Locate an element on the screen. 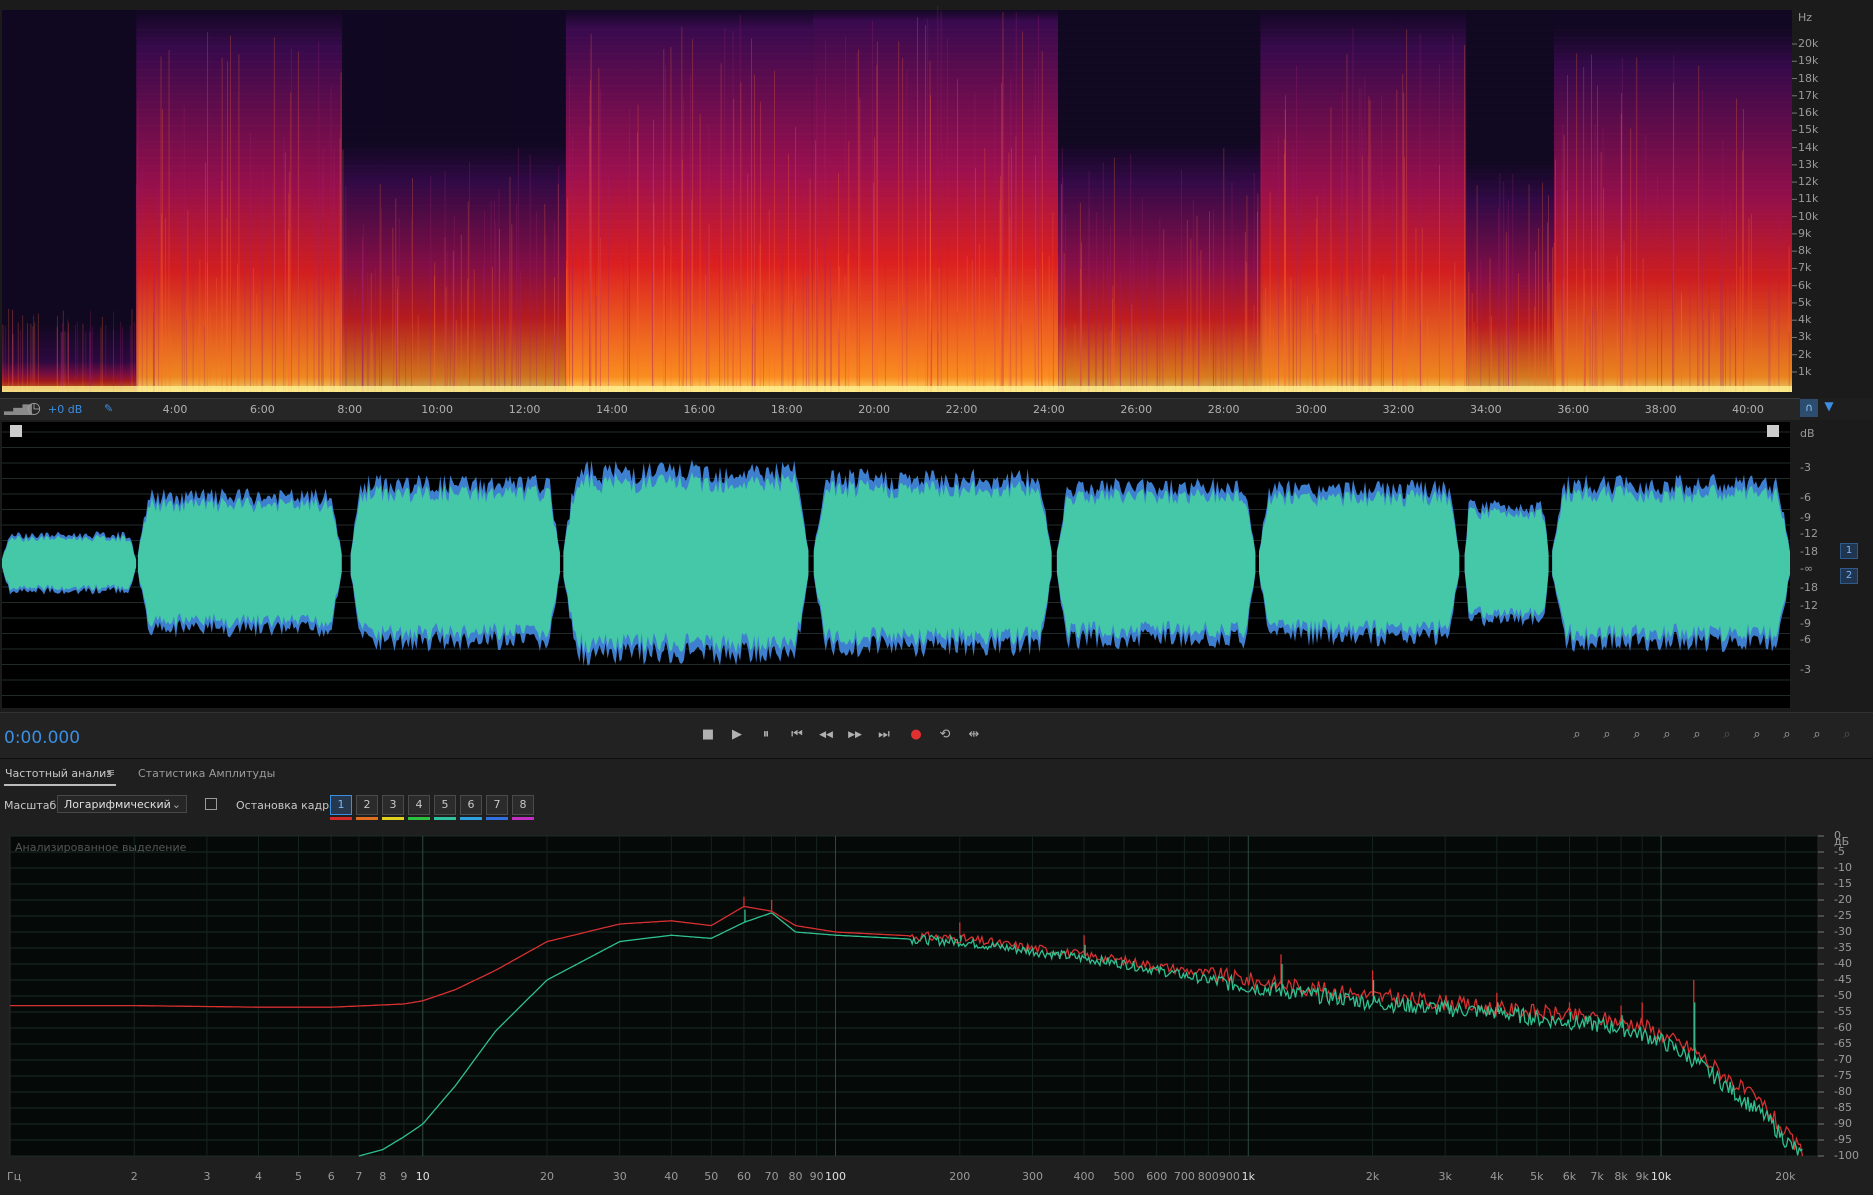 The height and width of the screenshot is (1195, 1873). freq-tick-label: 50 is located at coordinates (711, 1176).